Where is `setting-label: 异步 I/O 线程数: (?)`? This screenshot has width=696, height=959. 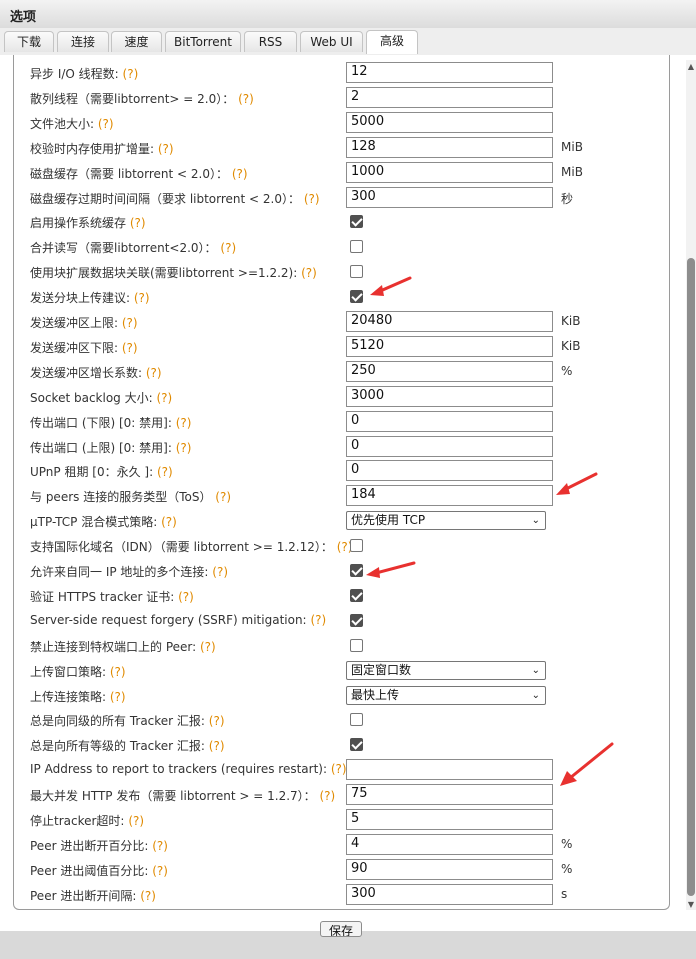 setting-label: 异步 I/O 线程数: (?) is located at coordinates (84, 73).